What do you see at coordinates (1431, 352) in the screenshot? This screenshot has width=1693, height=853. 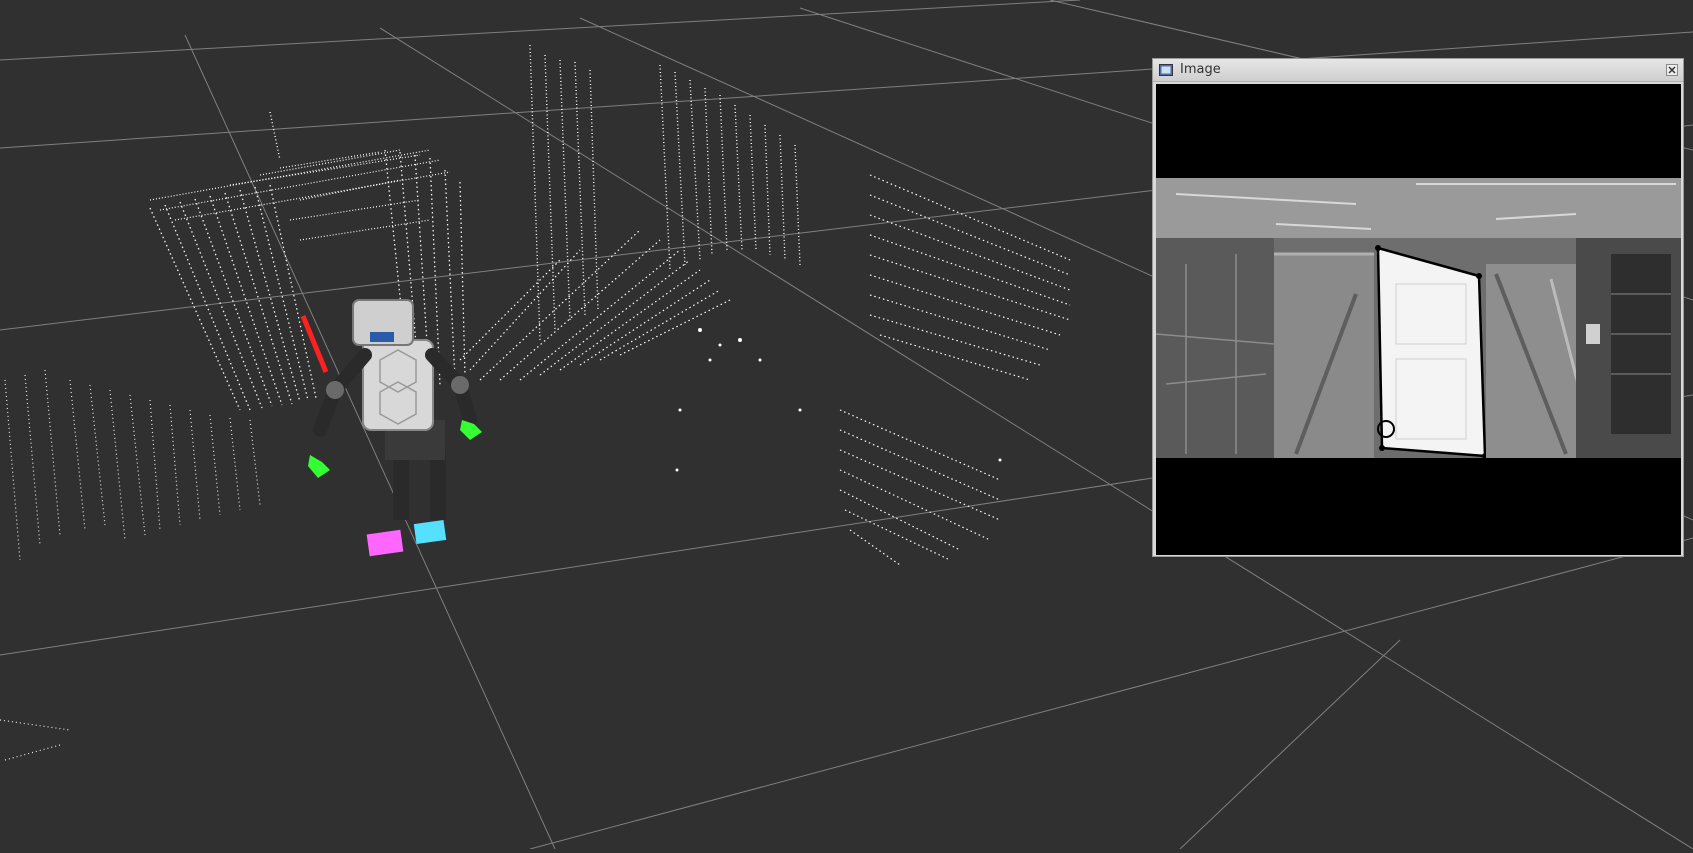 I see `door-highlight` at bounding box center [1431, 352].